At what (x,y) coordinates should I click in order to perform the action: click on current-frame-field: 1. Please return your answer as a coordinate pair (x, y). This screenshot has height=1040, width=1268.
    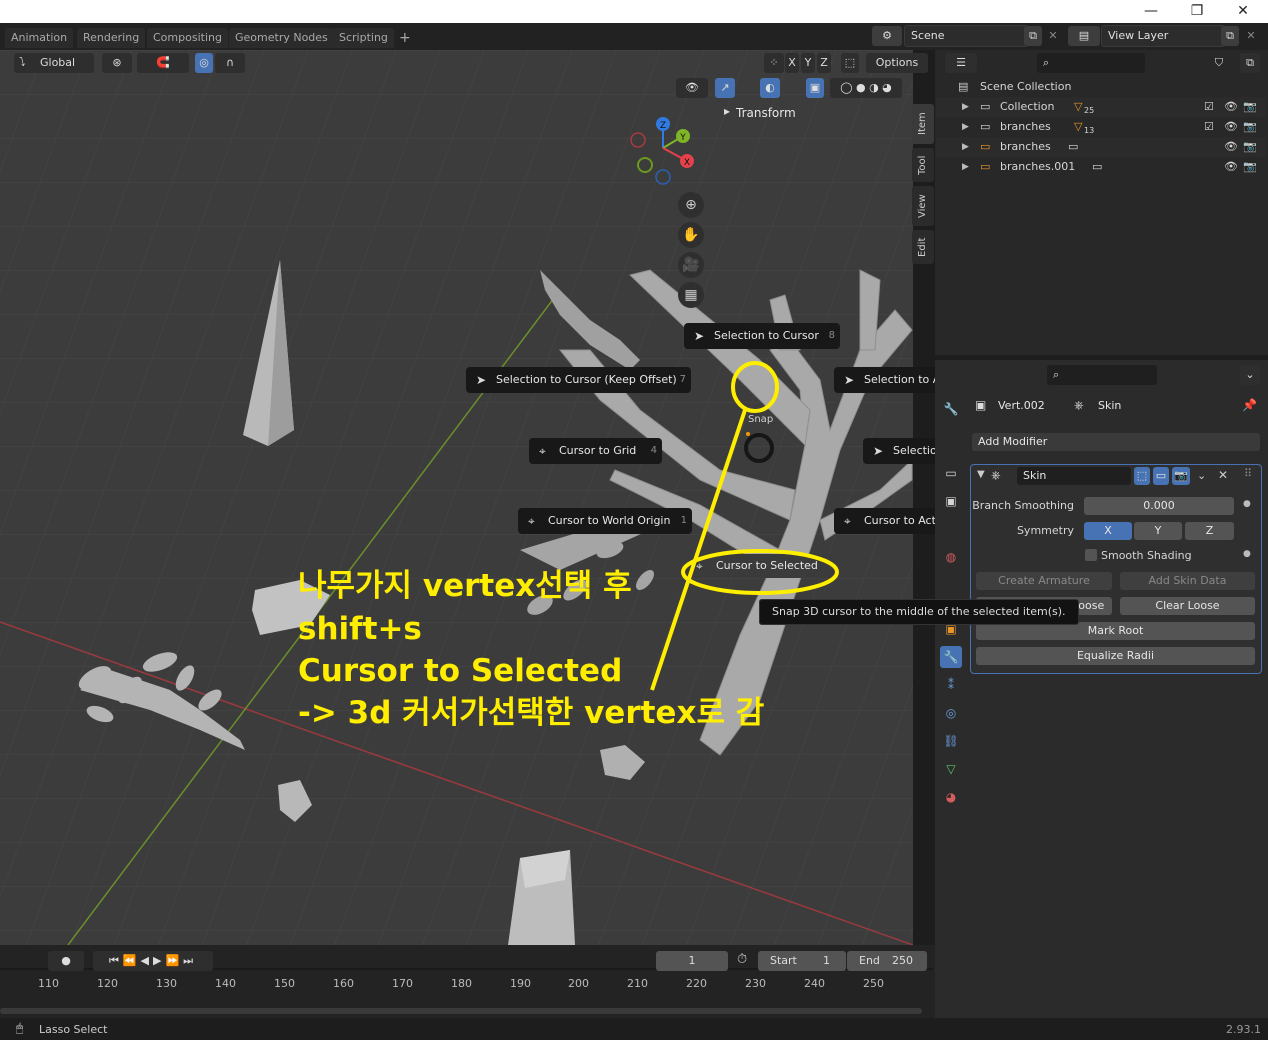
    Looking at the image, I should click on (692, 961).